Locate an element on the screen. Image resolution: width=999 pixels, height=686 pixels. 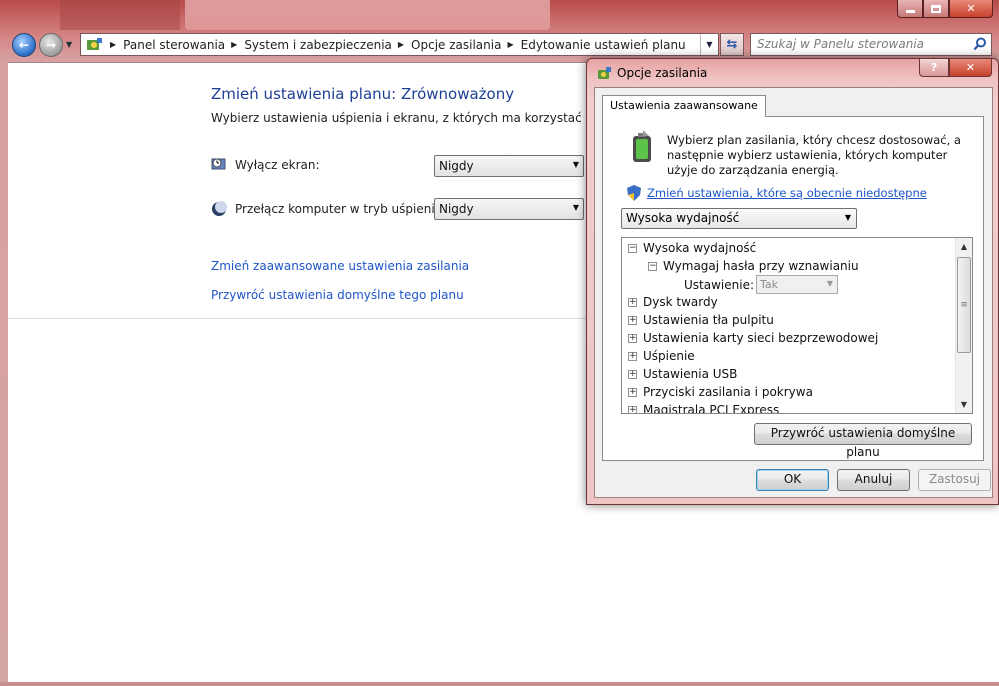
tree-item-label: Ustawienia karty sieci bezprzewodowej is located at coordinates (761, 338).